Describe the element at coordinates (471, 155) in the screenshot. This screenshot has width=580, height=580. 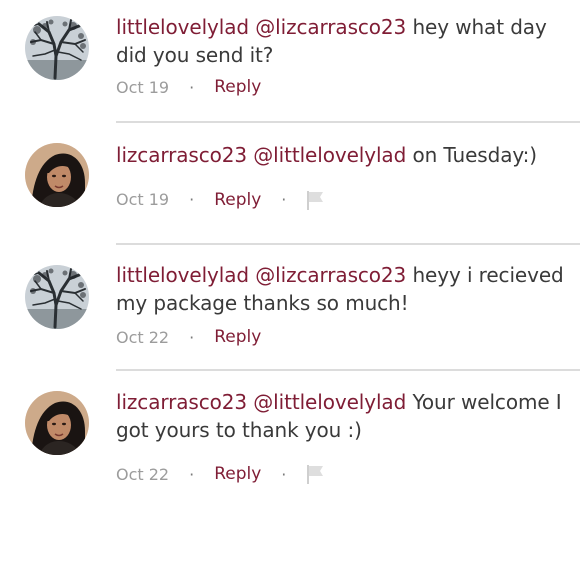
I see `comment-message: on Tuesday:)` at that location.